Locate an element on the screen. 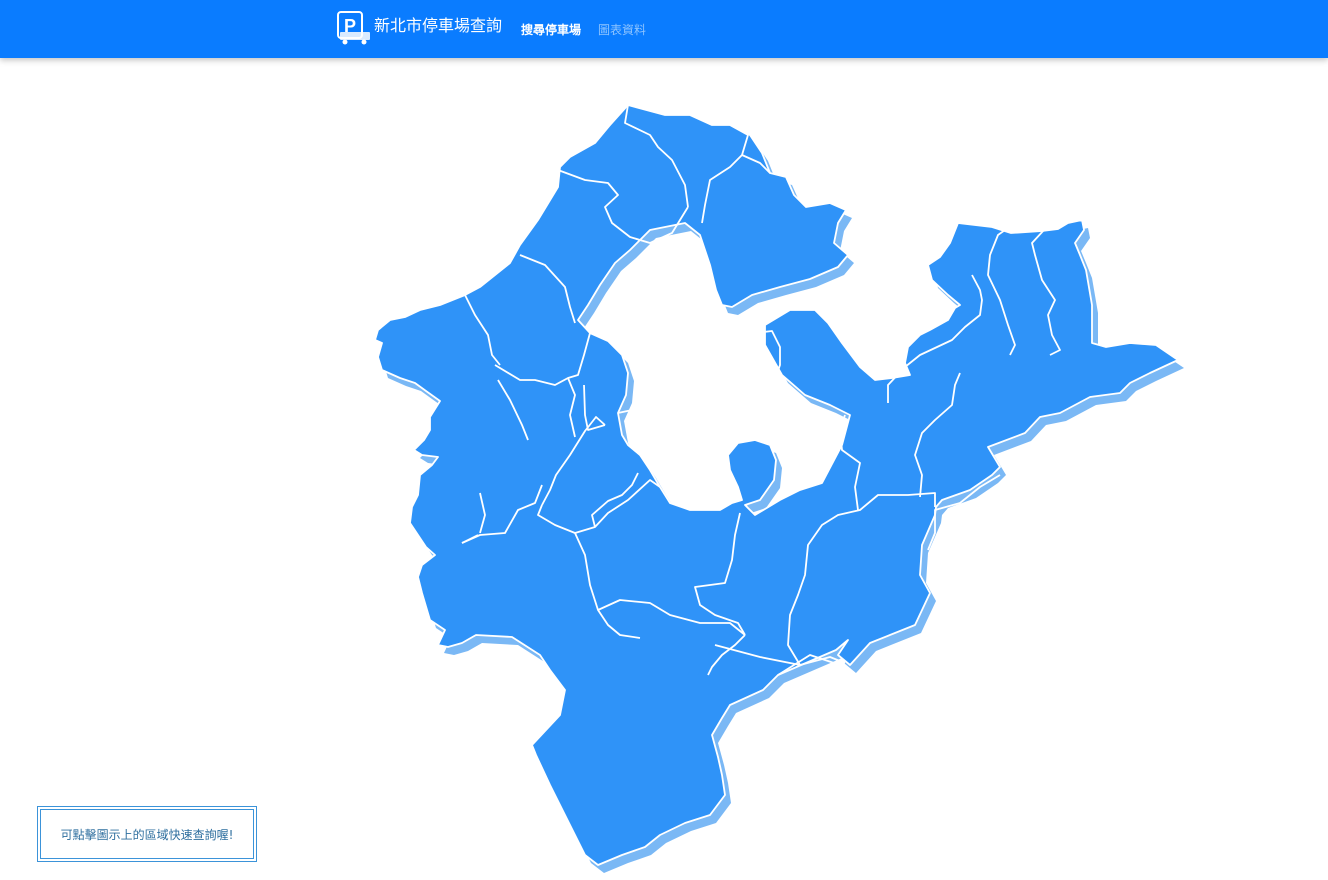 Image resolution: width=1328 pixels, height=880 pixels. site-title: 新北市停車場查詢 is located at coordinates (438, 25).